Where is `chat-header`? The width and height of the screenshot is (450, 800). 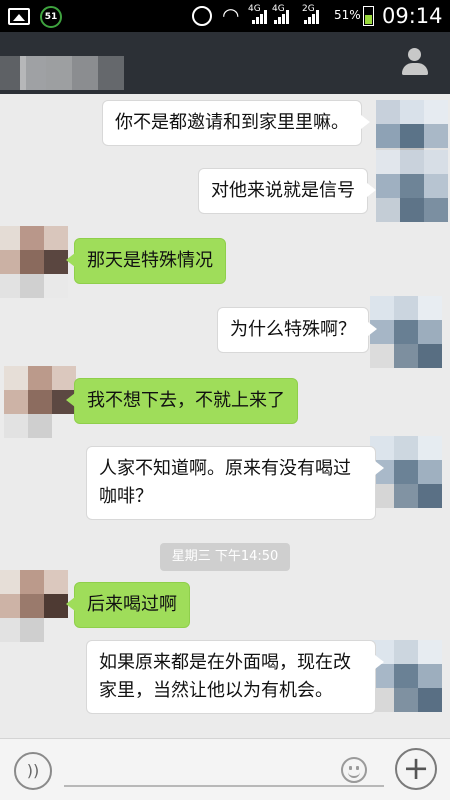
chat-header is located at coordinates (225, 63).